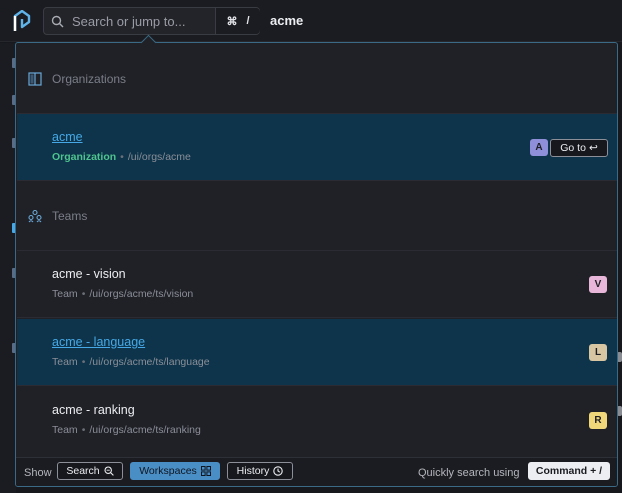  Describe the element at coordinates (8, 268) in the screenshot. I see `left-sidebar` at that location.